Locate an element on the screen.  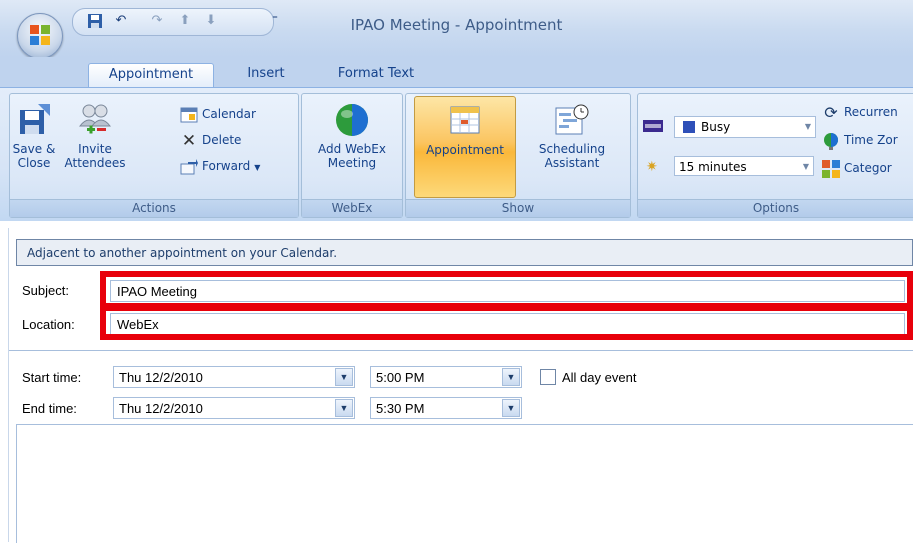
appointment-view-button: Appointment is located at coordinates (465, 147).